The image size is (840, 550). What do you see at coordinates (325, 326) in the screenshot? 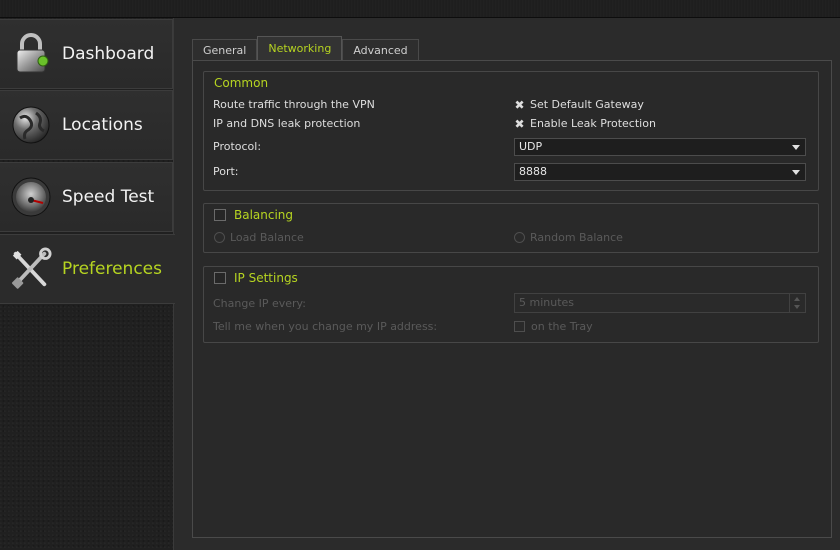
I see `tell-me-label: Tell me when you change my IP address:` at bounding box center [325, 326].